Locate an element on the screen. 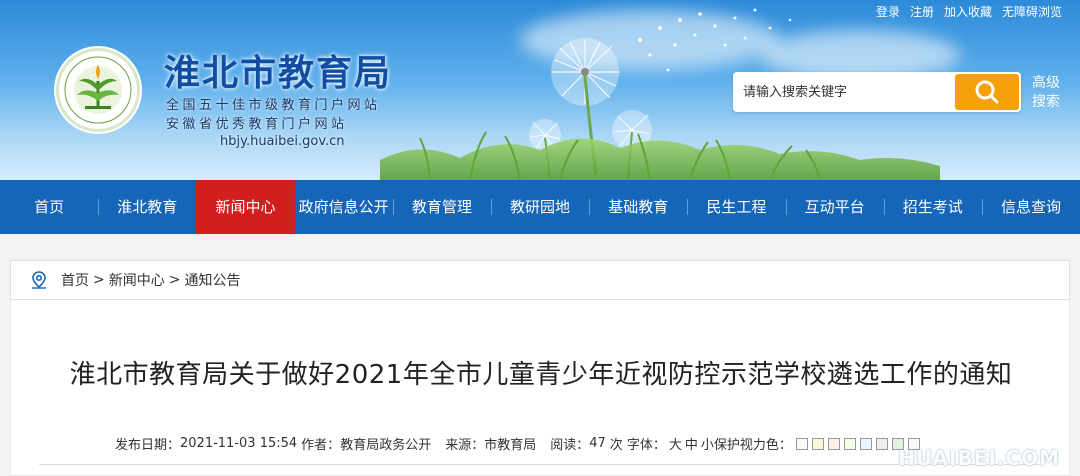  logo-emblem-icon is located at coordinates (98, 90).